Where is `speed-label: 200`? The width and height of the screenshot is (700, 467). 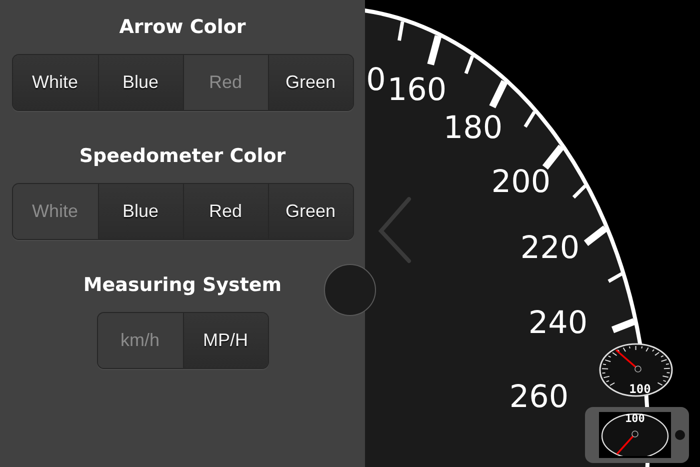 speed-label: 200 is located at coordinates (521, 182).